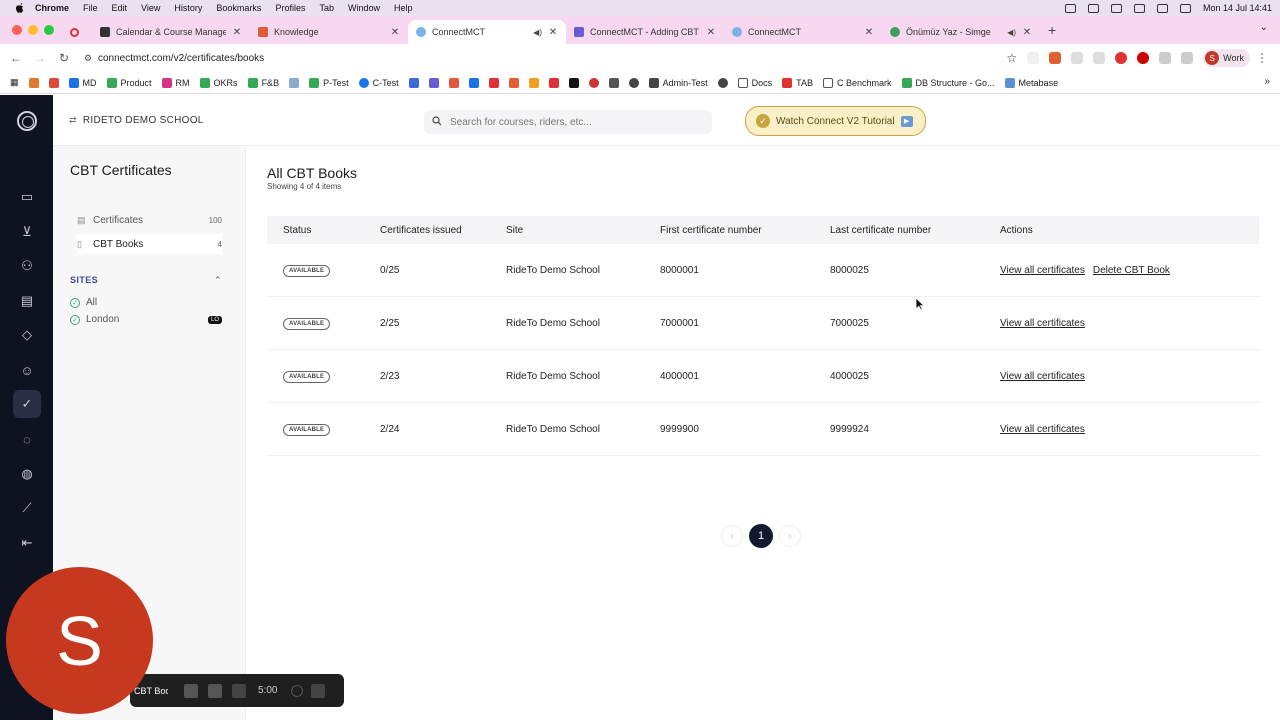 This screenshot has width=1280, height=720. Describe the element at coordinates (645, 32) in the screenshot. I see `tab-connectmct-adding: ConnectMCT - Adding CBT B ✕` at that location.